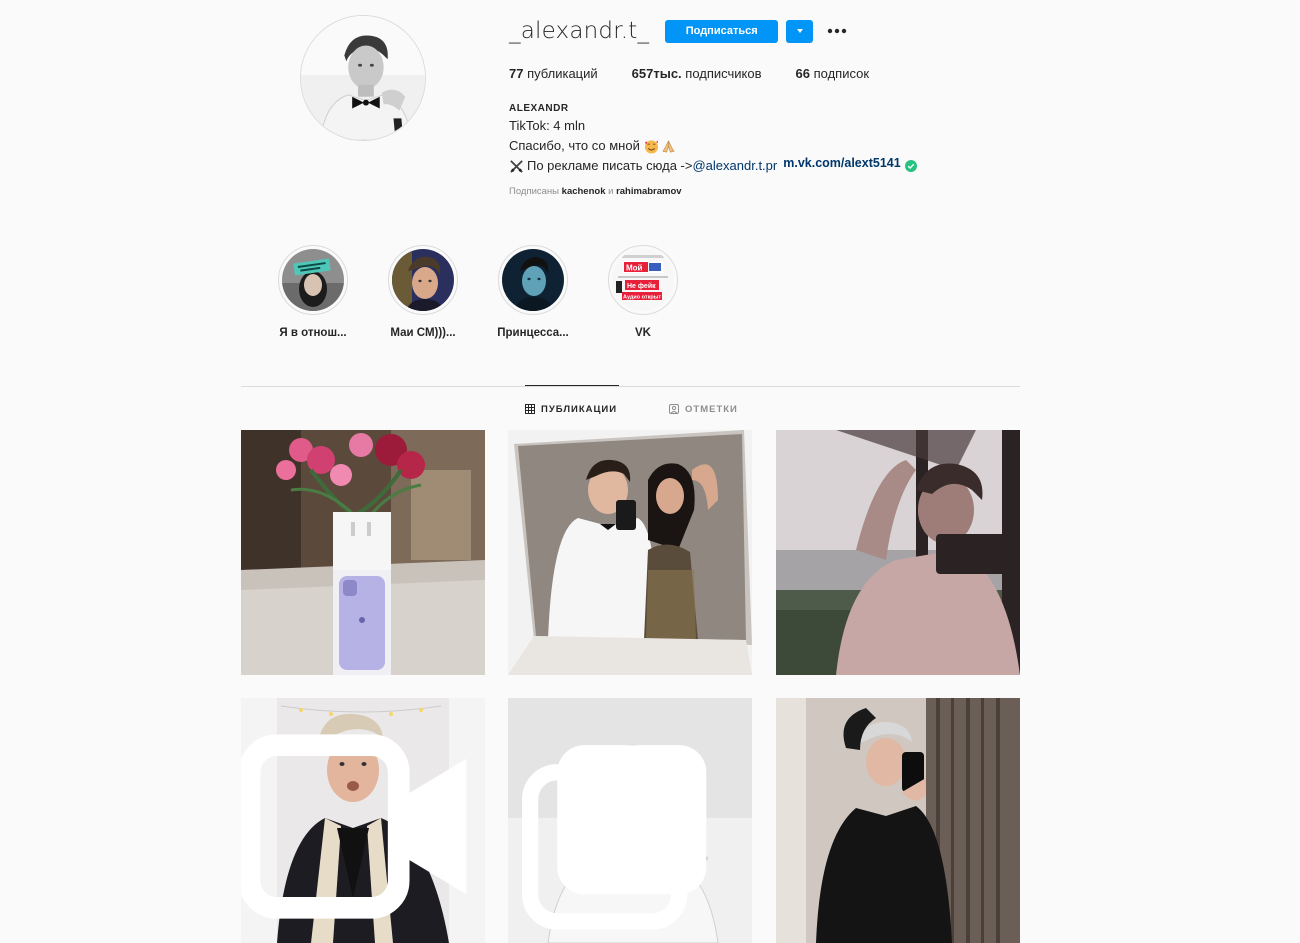 The image size is (1300, 943). What do you see at coordinates (630, 386) in the screenshot?
I see `tabs-divider` at bounding box center [630, 386].